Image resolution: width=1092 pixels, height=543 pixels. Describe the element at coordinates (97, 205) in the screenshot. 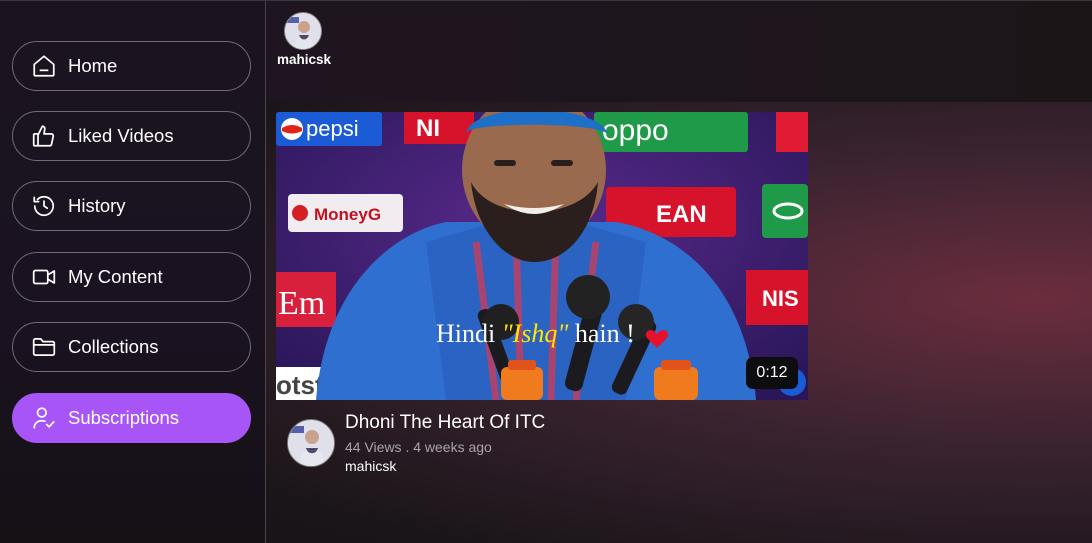

I see `sidebar-item-label: History` at that location.